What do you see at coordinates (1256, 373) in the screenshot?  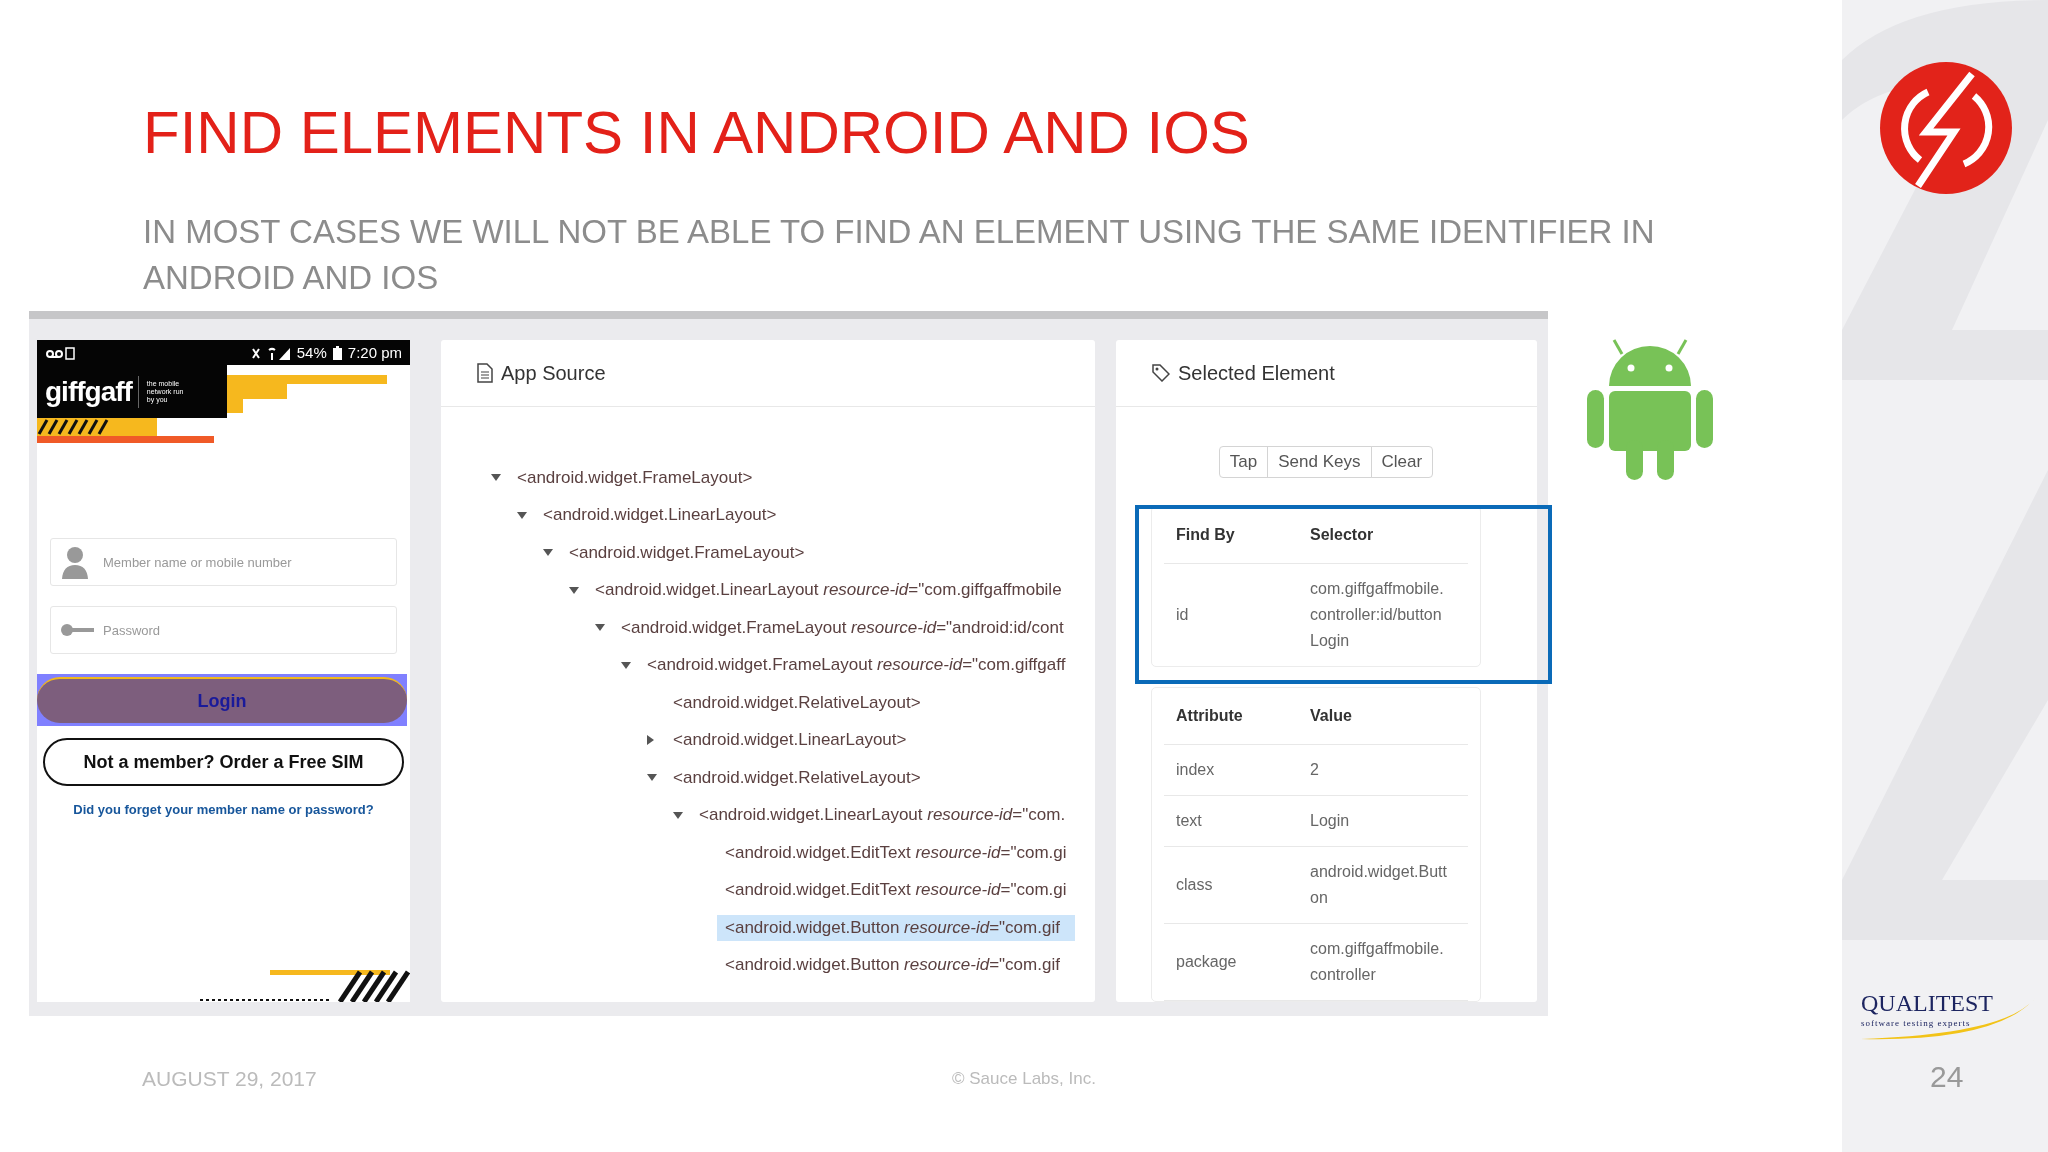 I see `panel-title: Selected Element` at bounding box center [1256, 373].